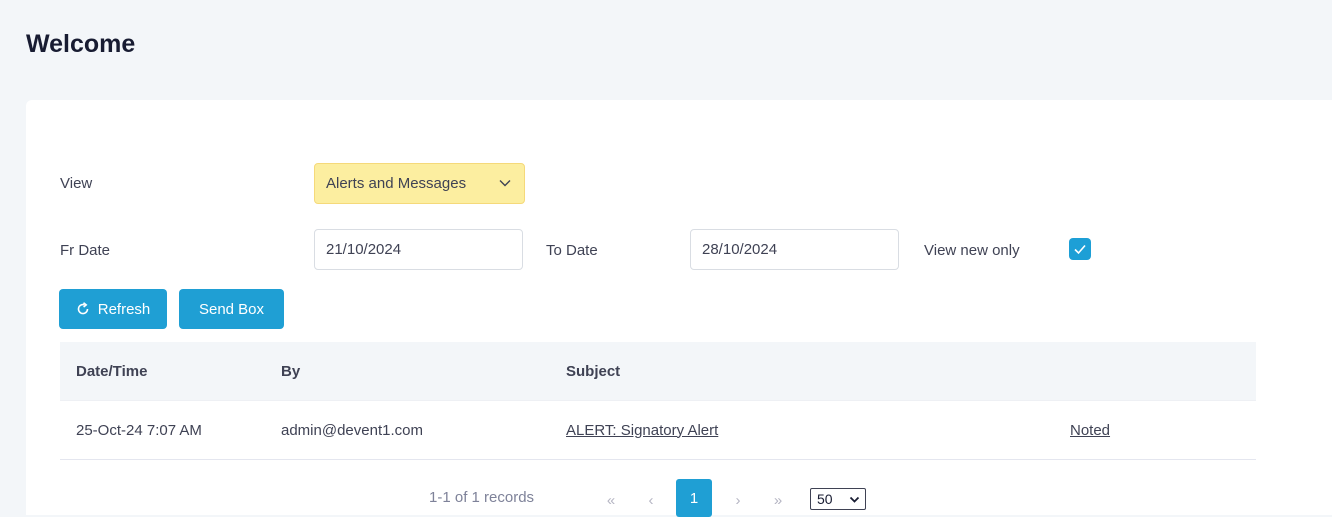 Image resolution: width=1332 pixels, height=517 pixels. Describe the element at coordinates (482, 497) in the screenshot. I see `records-info: 1-1 of 1 records` at that location.